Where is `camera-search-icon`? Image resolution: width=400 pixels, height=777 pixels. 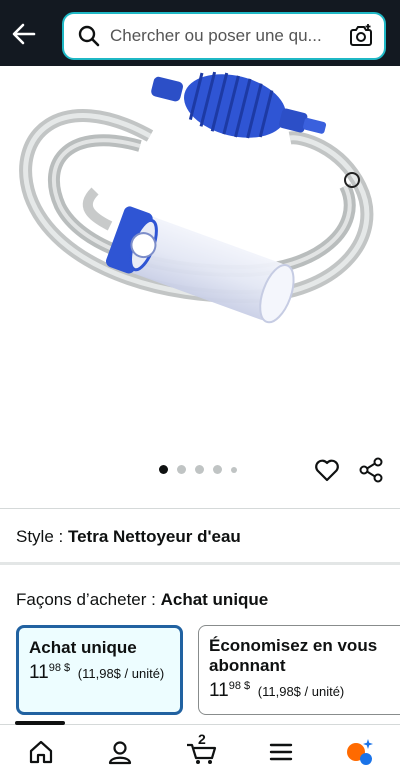 camera-search-icon is located at coordinates (361, 36).